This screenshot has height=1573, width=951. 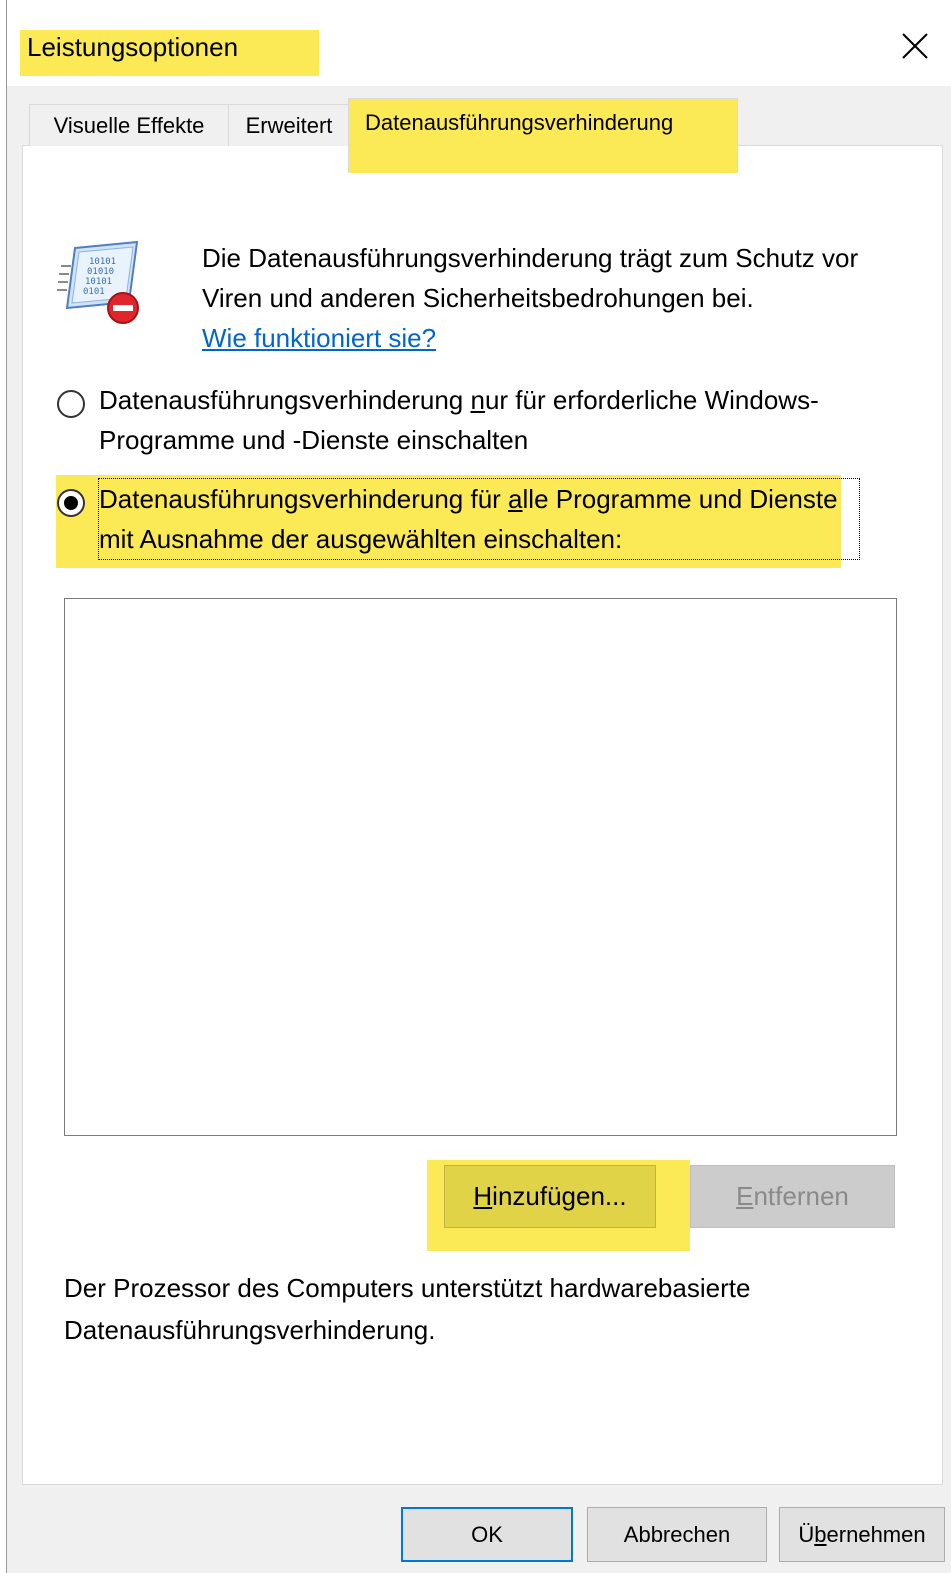 I want to click on cancel-button: Abbrechen, so click(x=677, y=1534).